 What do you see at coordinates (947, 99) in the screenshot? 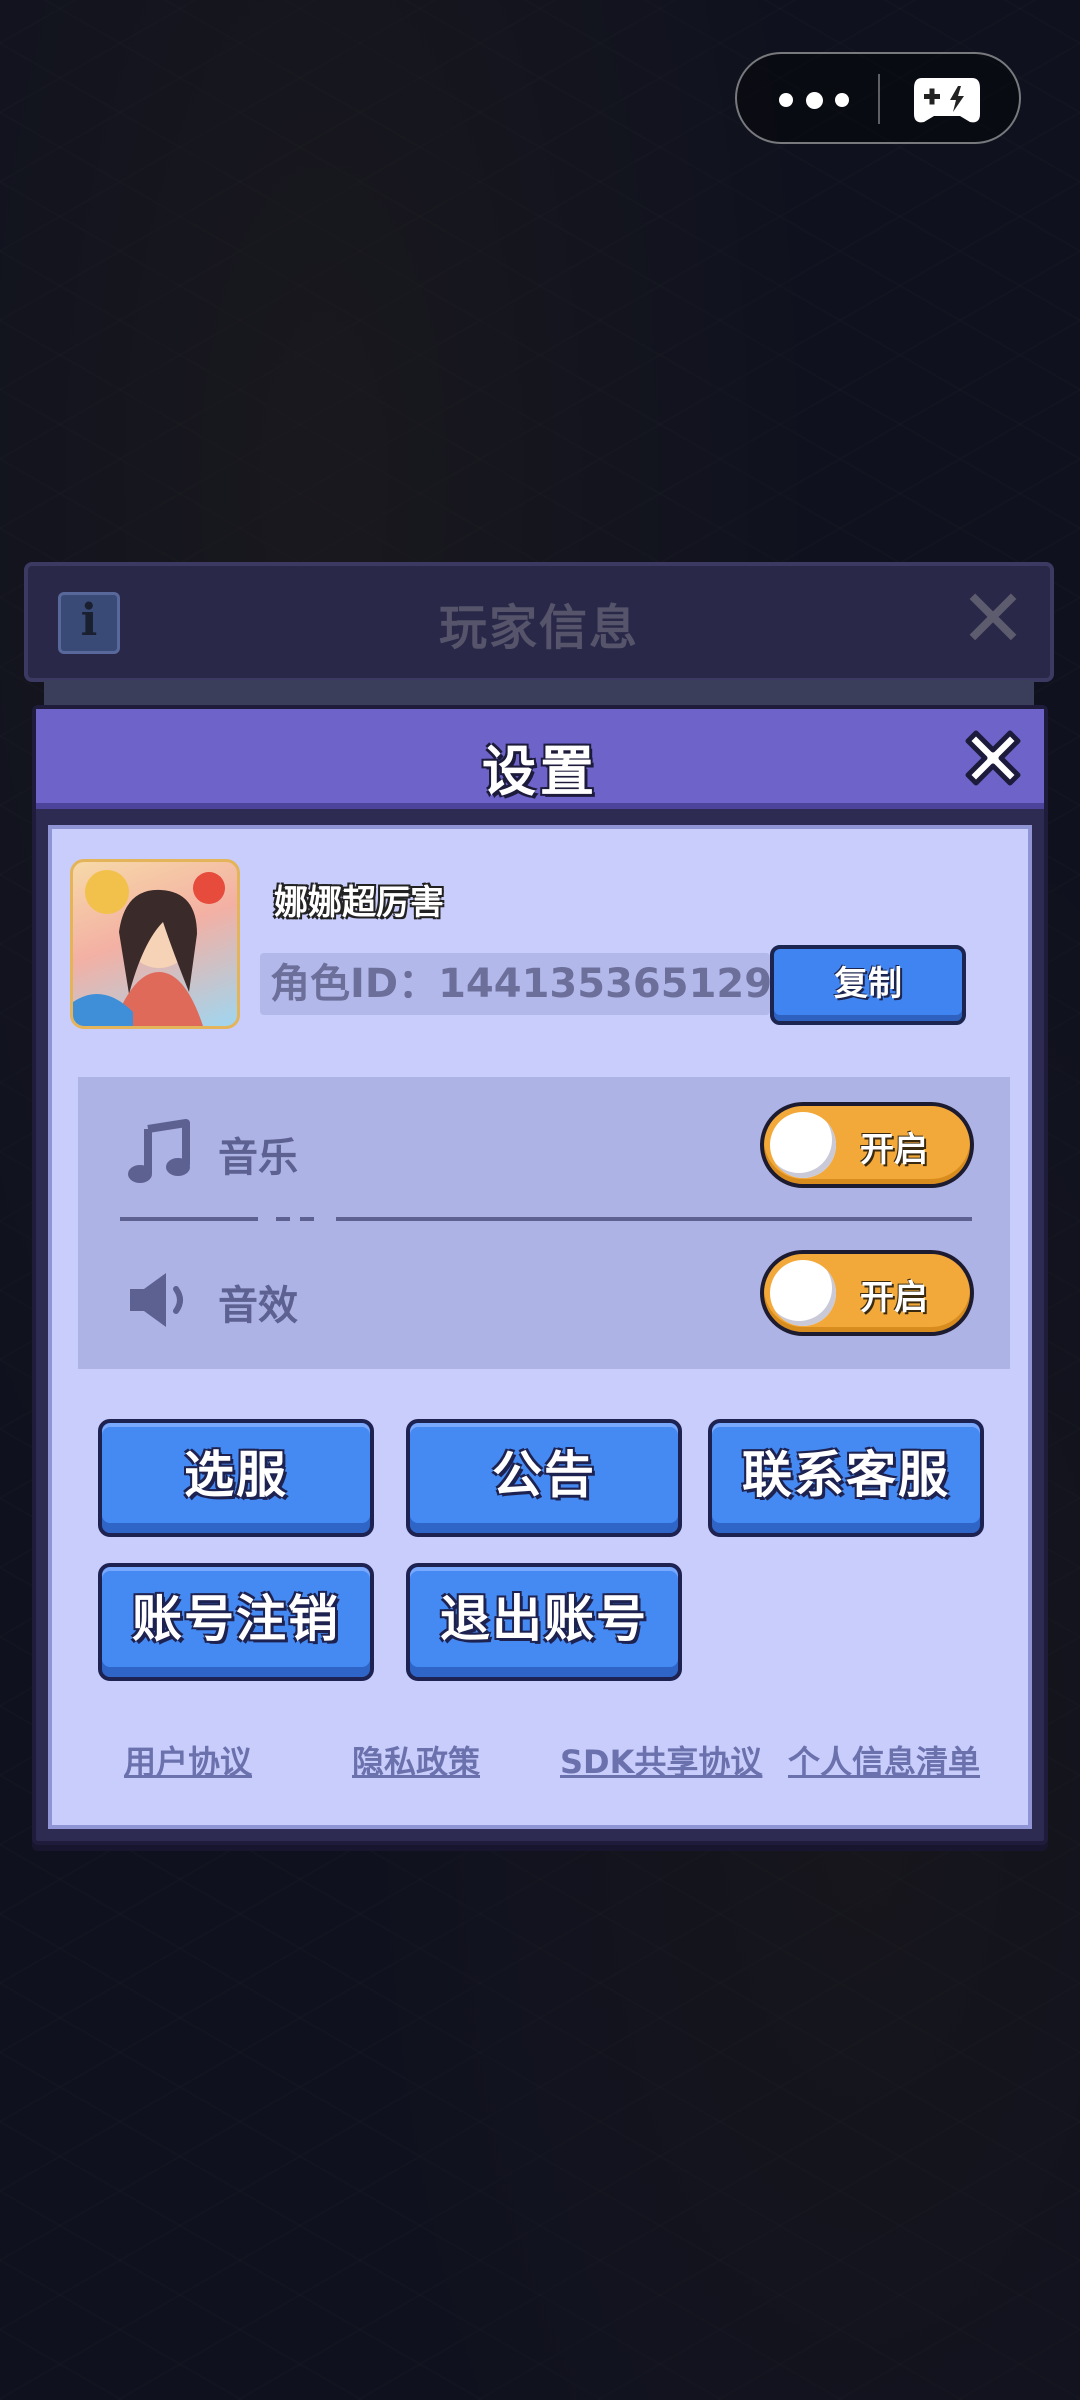
I see `gamepad-icon` at bounding box center [947, 99].